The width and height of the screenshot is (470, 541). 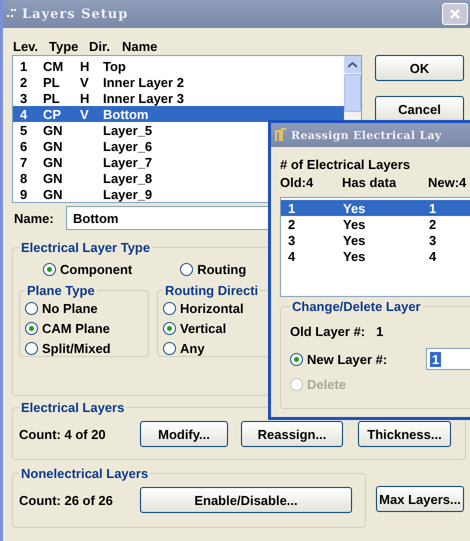 I want to click on group-title: Nonelectrical Layers, so click(x=85, y=473).